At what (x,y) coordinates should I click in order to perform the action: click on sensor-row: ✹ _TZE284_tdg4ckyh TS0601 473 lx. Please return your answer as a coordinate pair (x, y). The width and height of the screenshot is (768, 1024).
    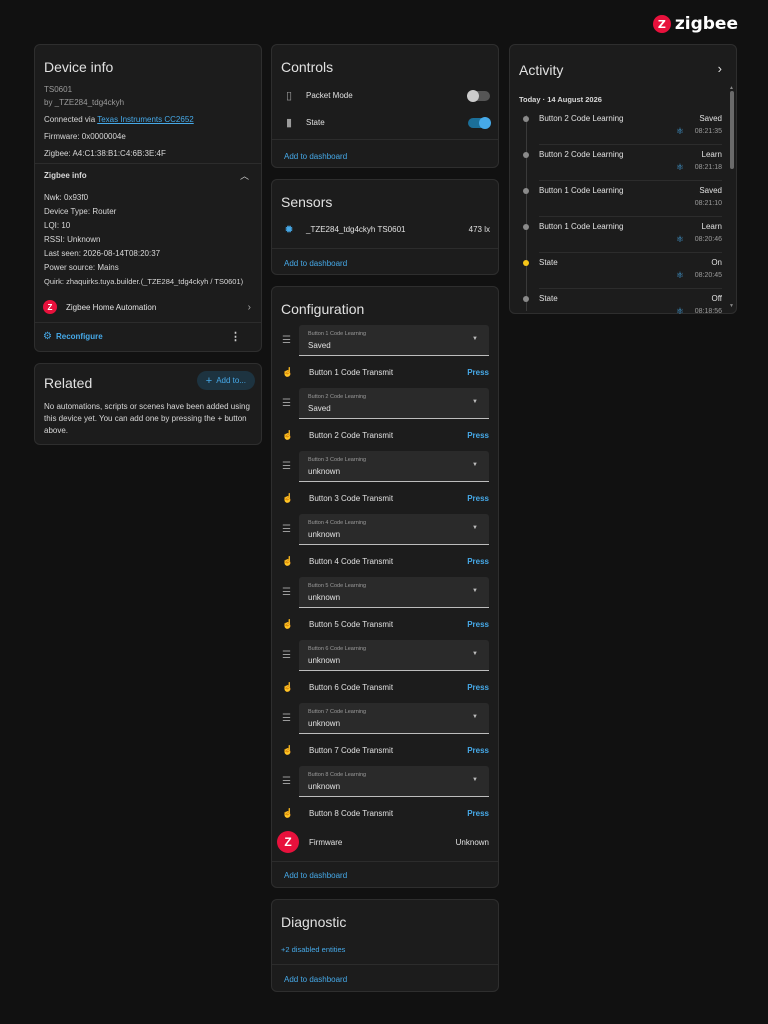
    Looking at the image, I should click on (385, 229).